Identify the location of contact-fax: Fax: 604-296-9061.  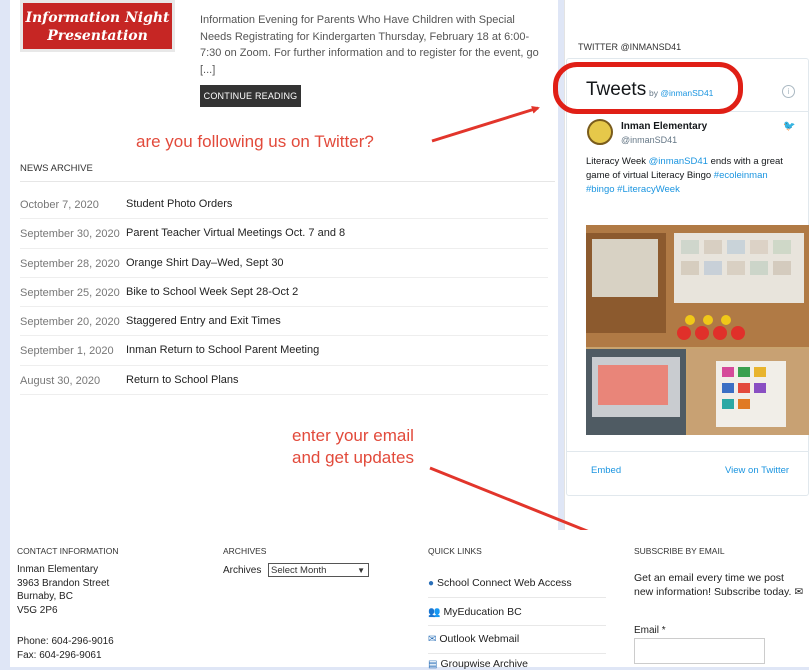
(59, 655).